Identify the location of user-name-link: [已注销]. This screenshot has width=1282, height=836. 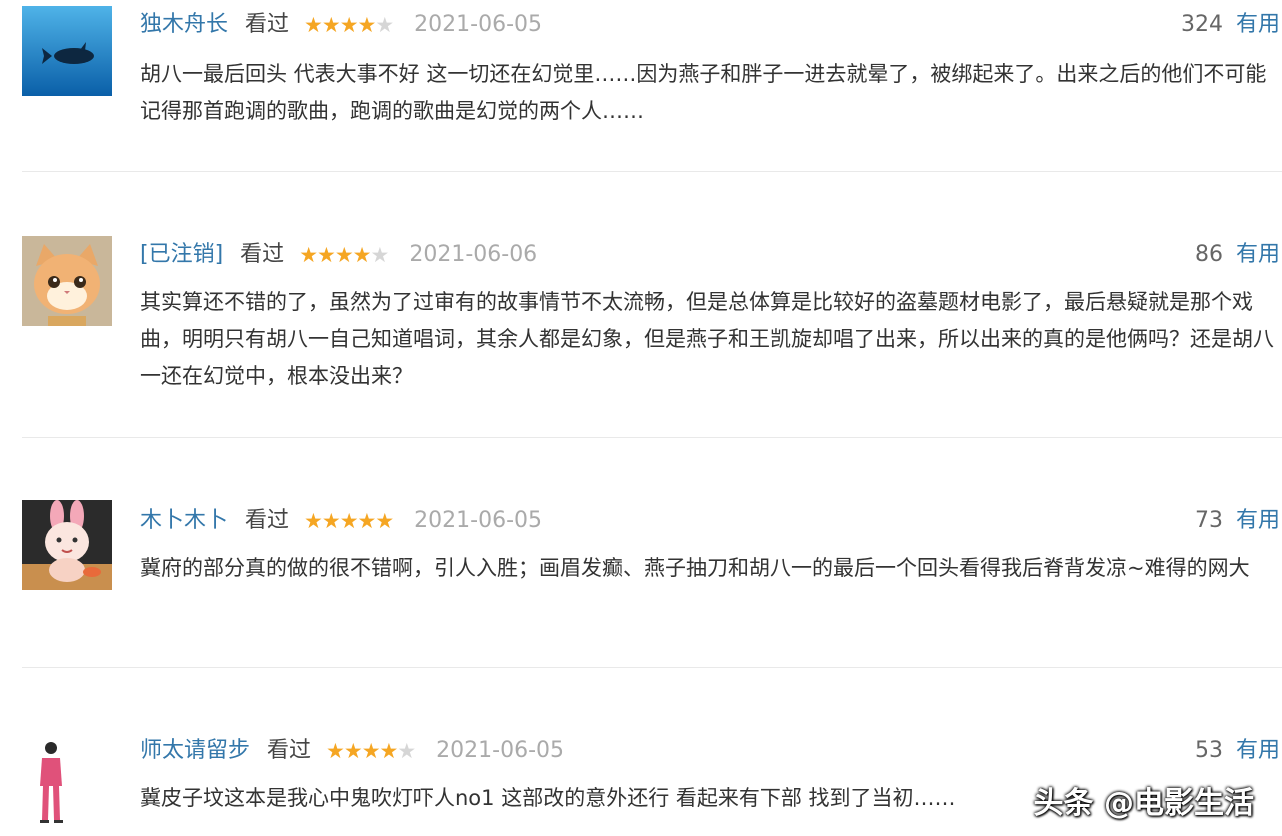
(181, 254).